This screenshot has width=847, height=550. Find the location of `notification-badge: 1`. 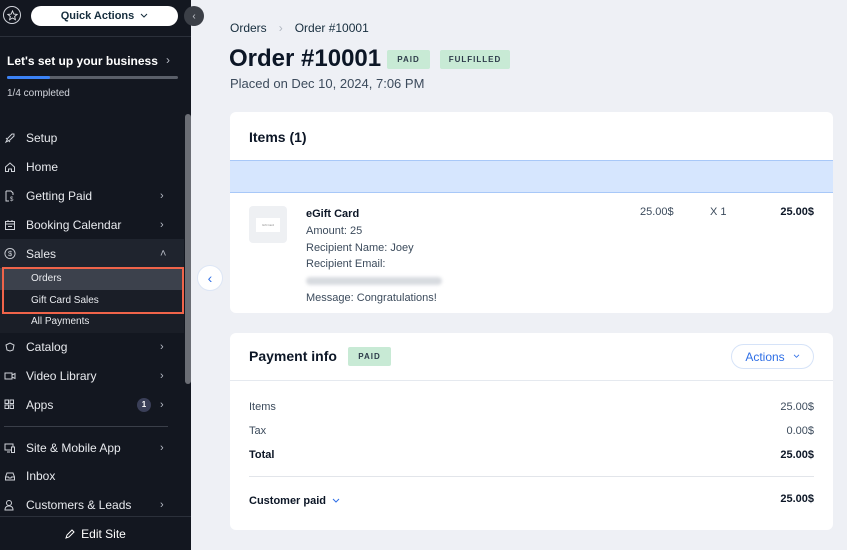

notification-badge: 1 is located at coordinates (144, 404).